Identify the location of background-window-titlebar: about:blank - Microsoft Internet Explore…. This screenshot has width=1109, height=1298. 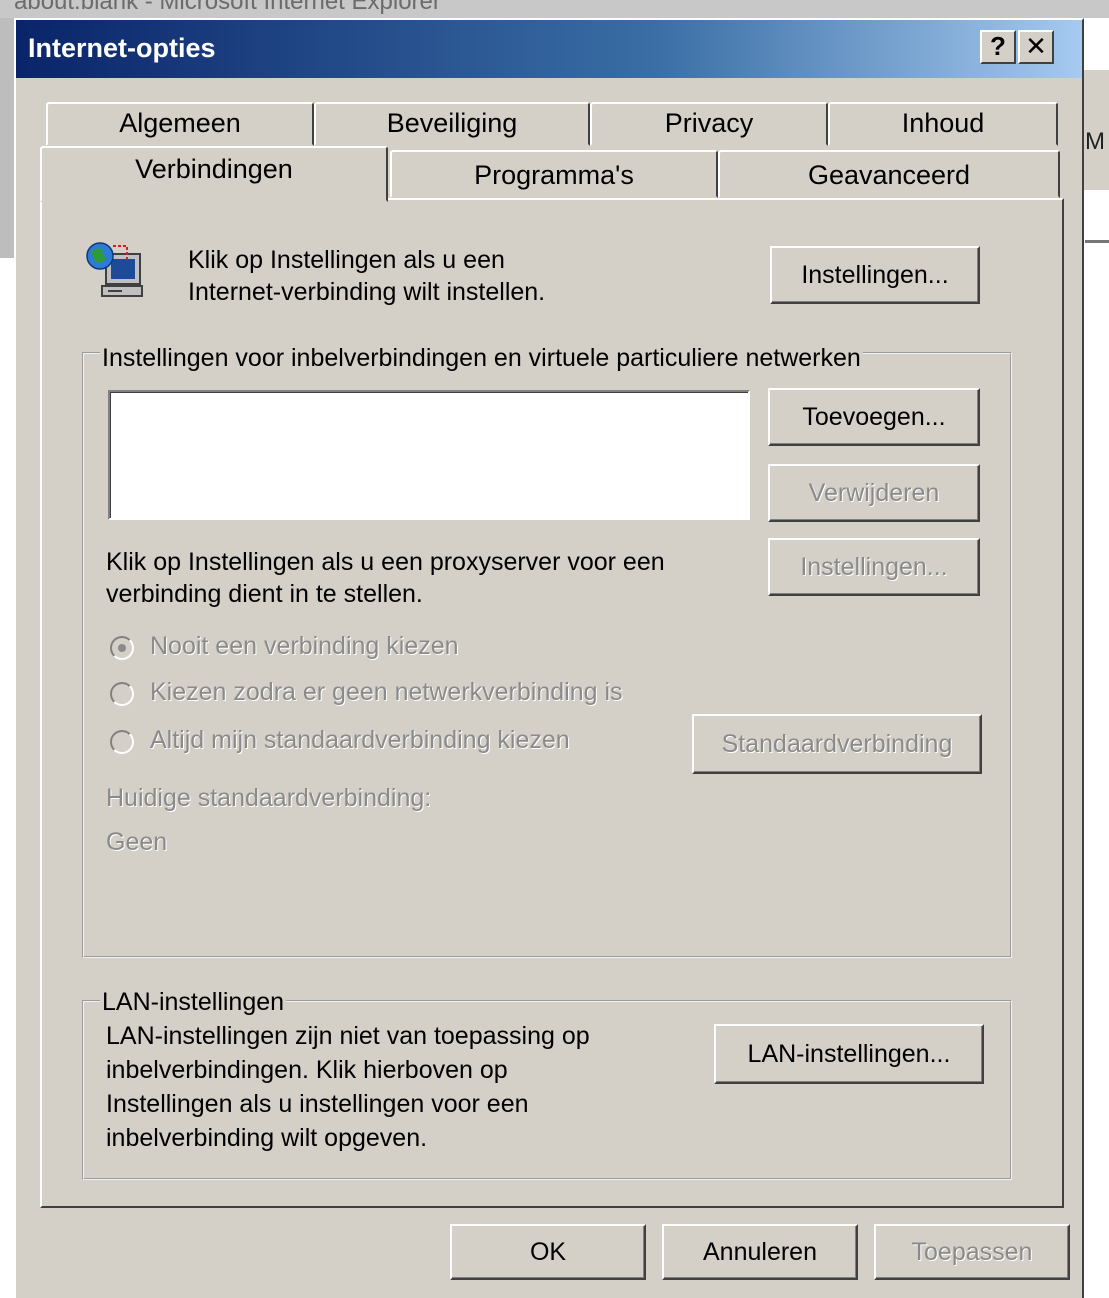
(554, 9).